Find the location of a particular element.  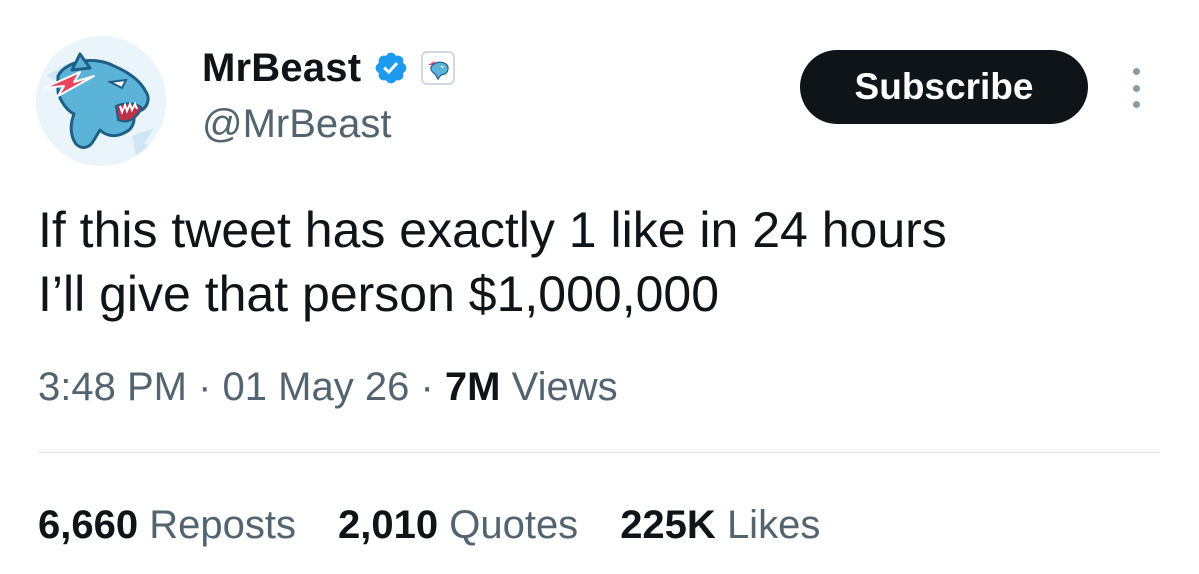

quotes-label: Quotes is located at coordinates (514, 525).